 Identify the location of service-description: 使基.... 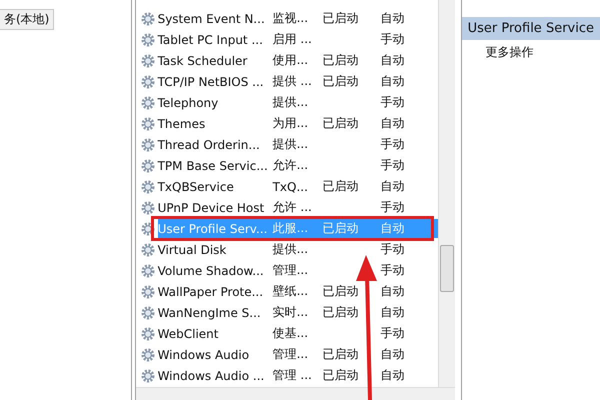
(291, 333).